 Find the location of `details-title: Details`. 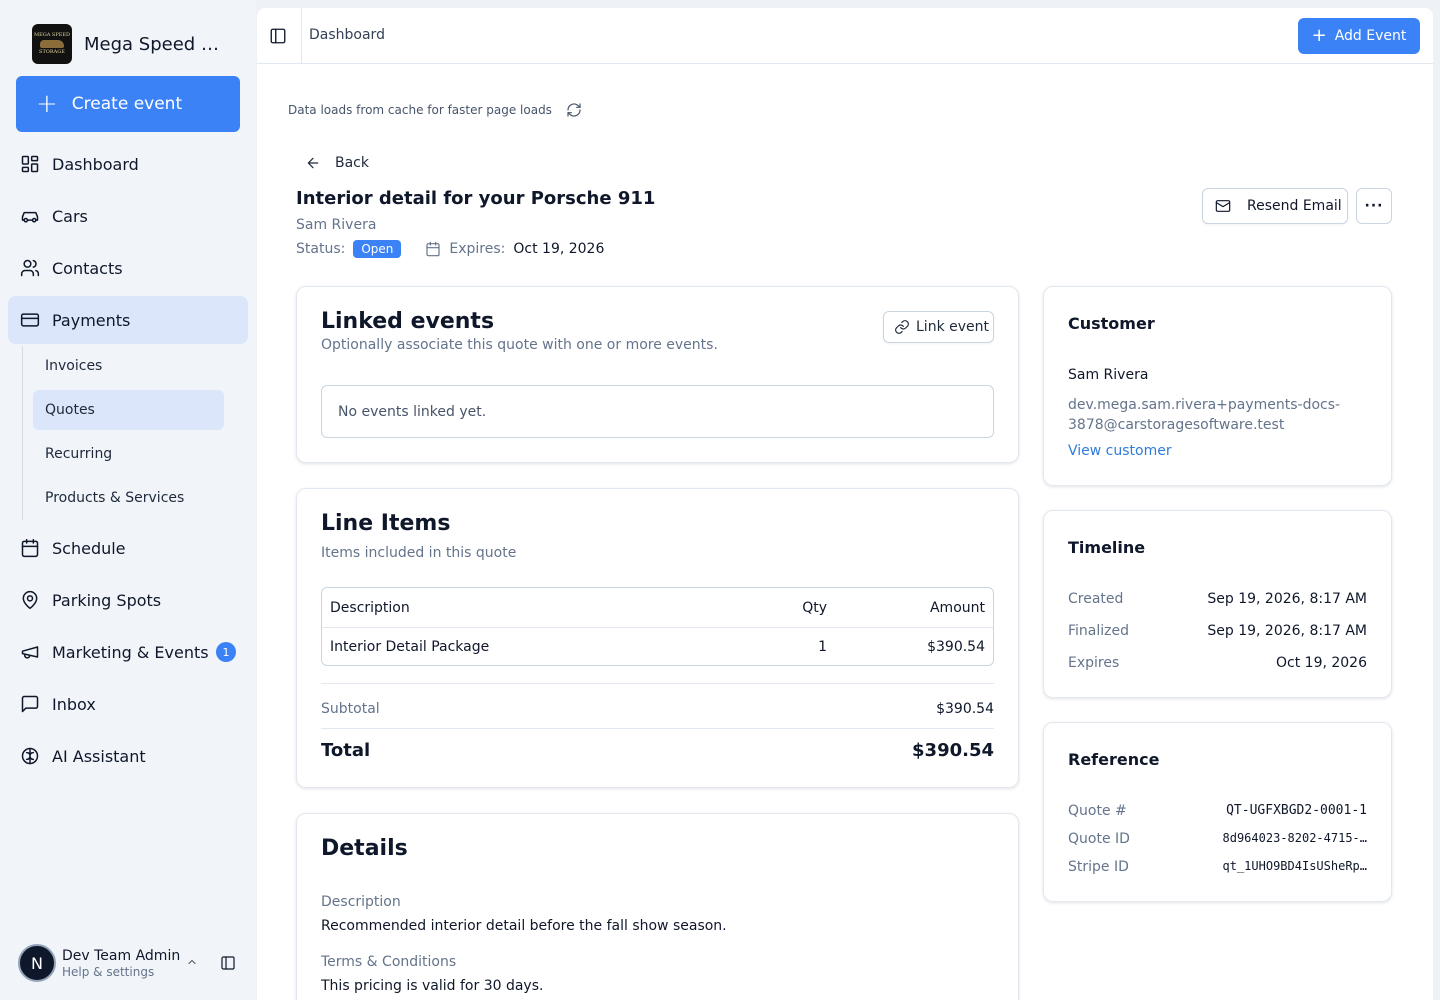

details-title: Details is located at coordinates (364, 848).